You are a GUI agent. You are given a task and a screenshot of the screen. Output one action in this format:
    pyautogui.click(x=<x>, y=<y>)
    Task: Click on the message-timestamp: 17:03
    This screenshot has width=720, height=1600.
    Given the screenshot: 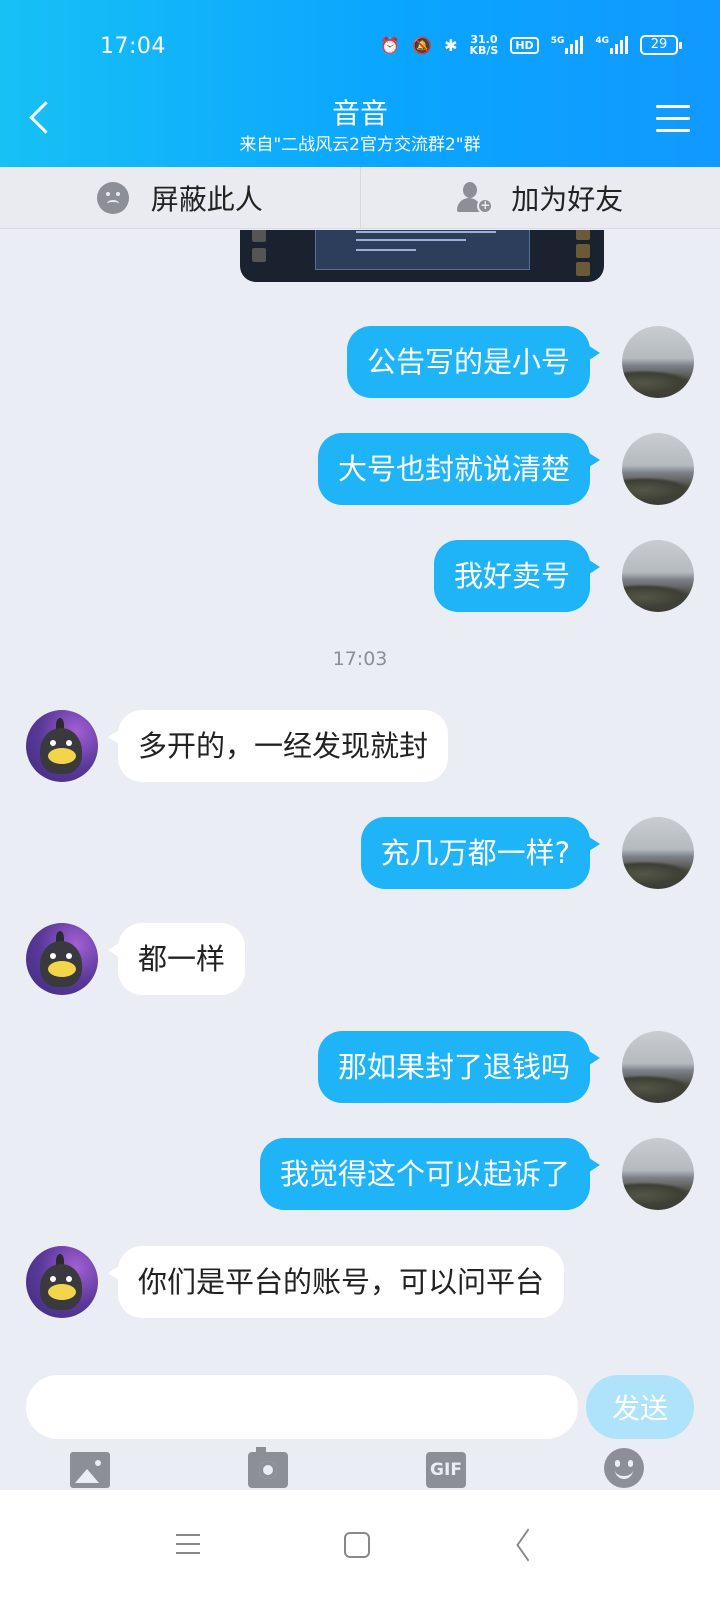 What is the action you would take?
    pyautogui.click(x=360, y=659)
    